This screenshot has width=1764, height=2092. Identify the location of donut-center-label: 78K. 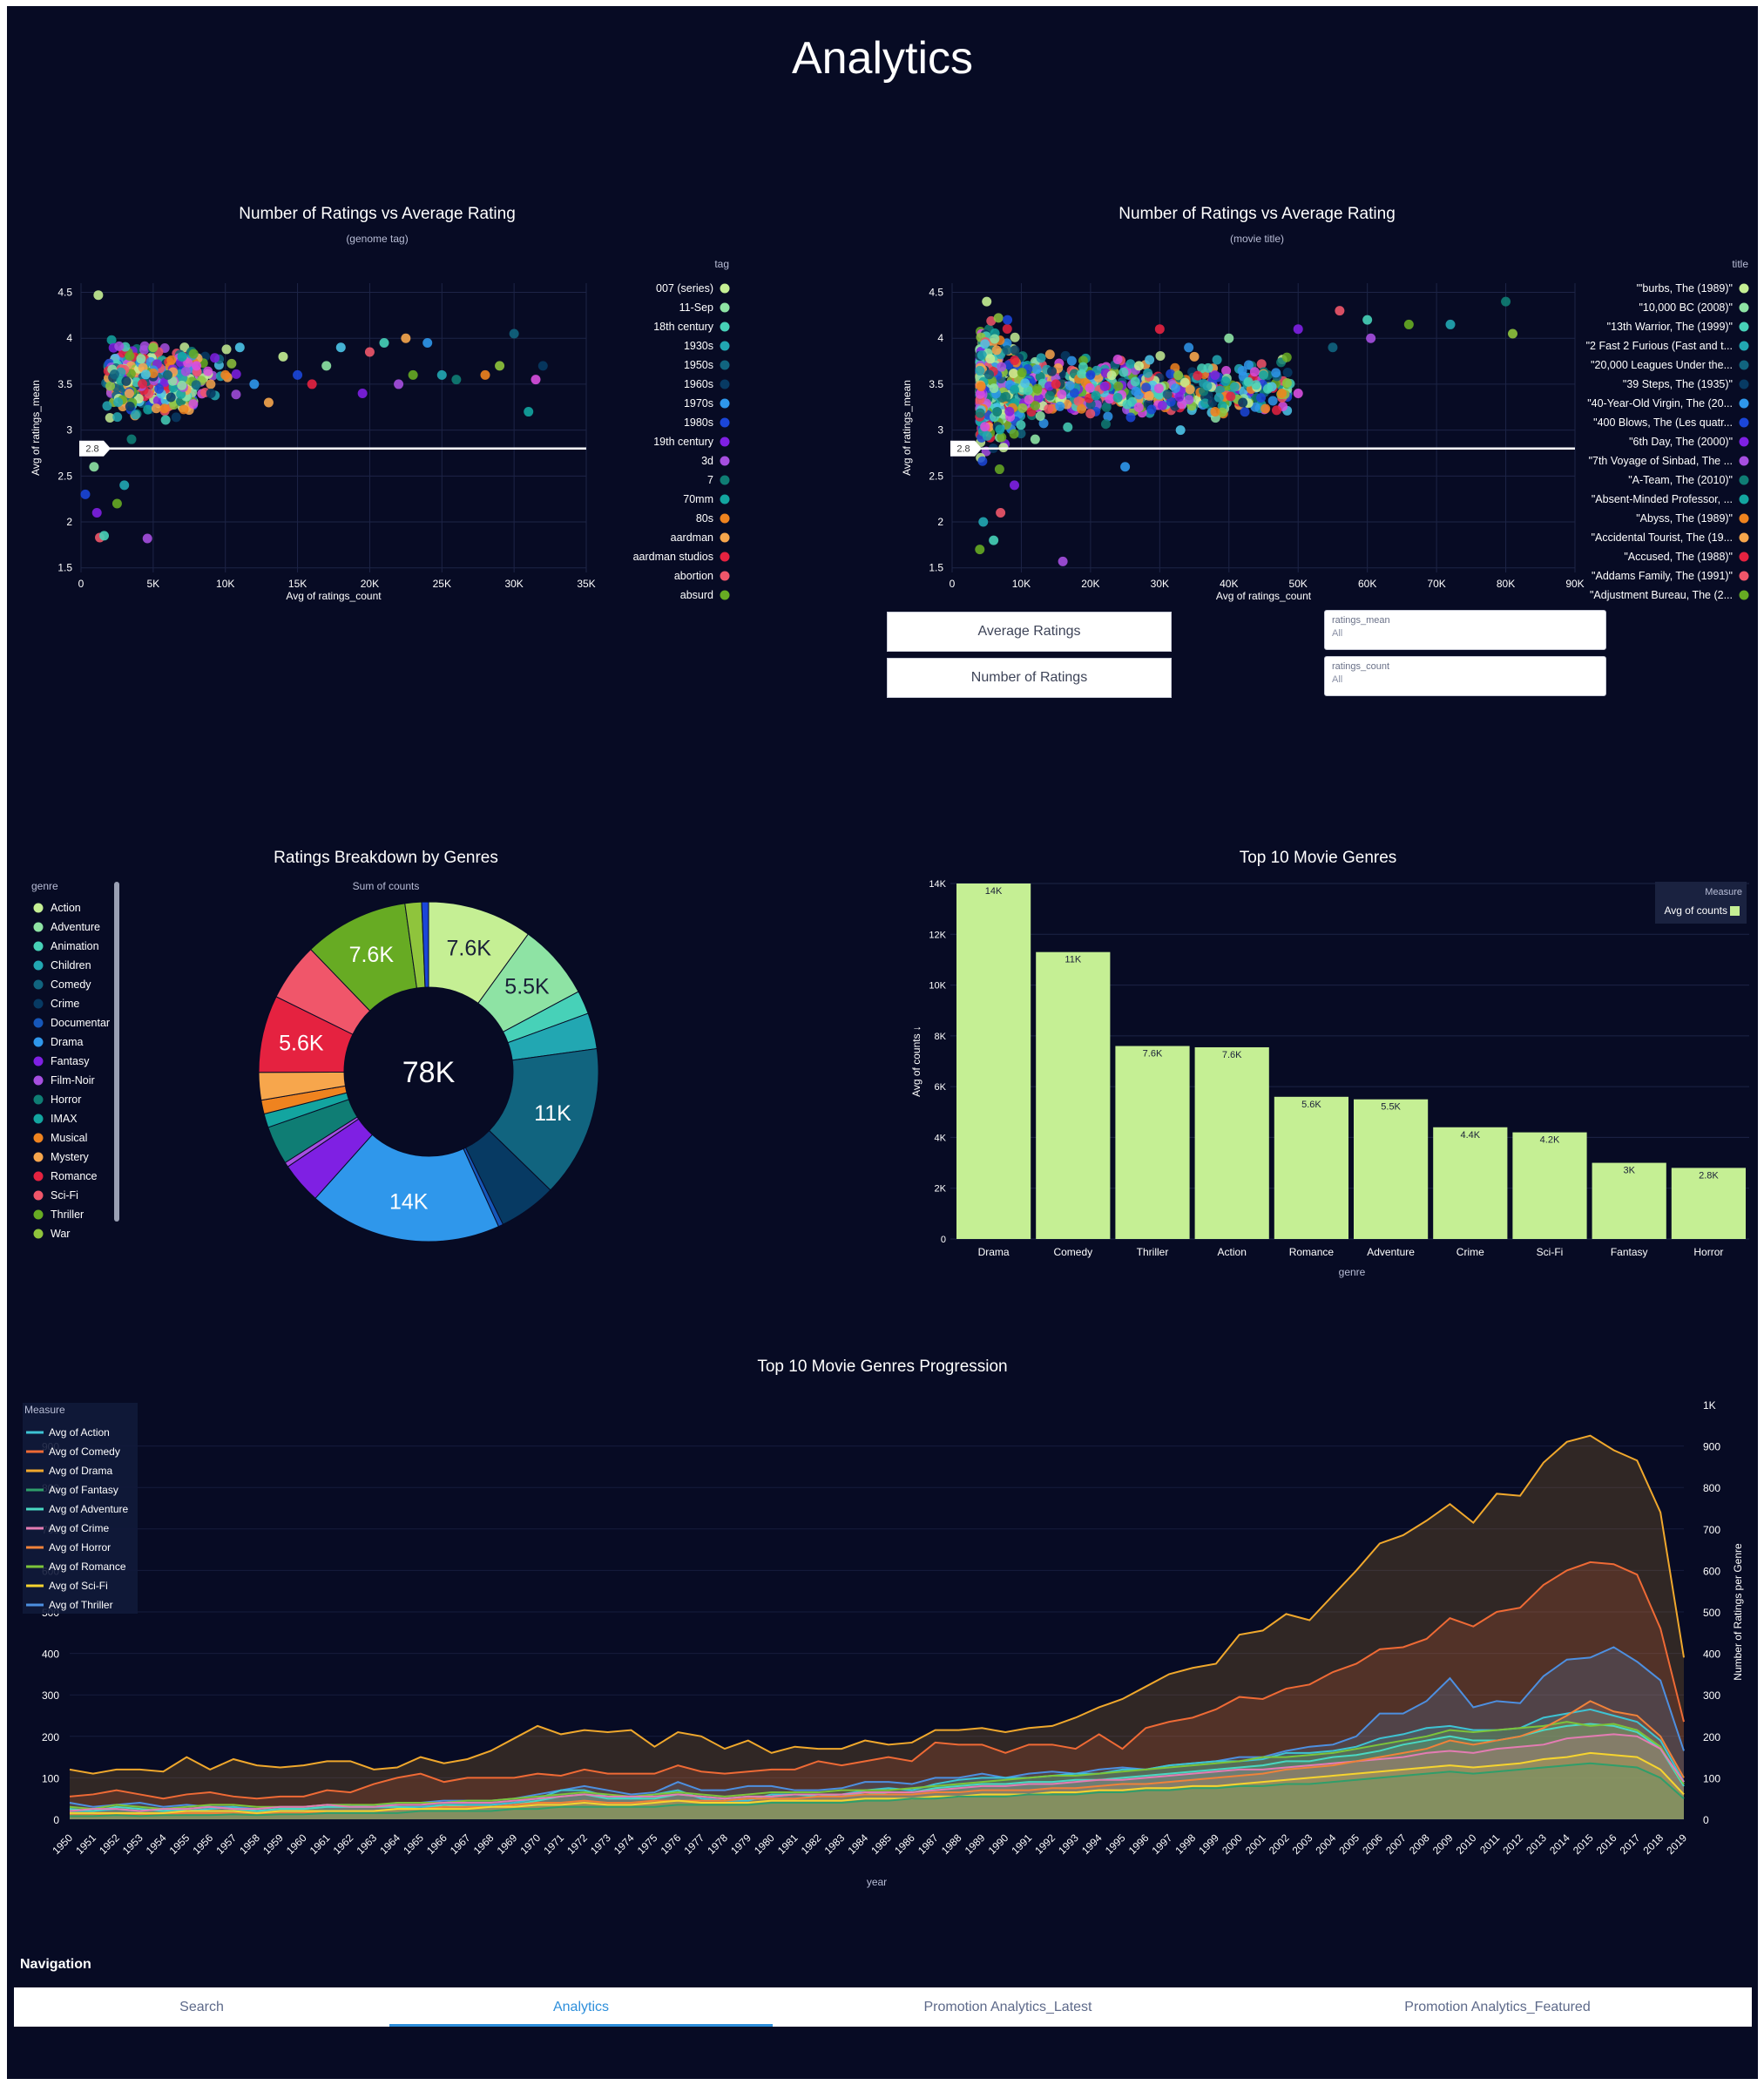
(429, 1072).